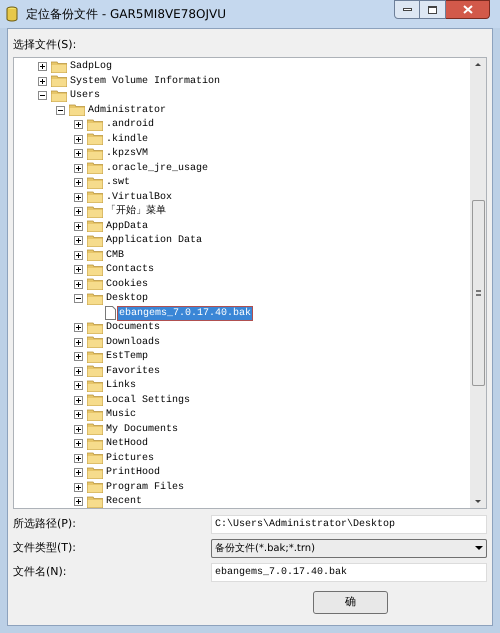 This screenshot has height=633, width=500. I want to click on tree-item: .kindle, so click(127, 139).